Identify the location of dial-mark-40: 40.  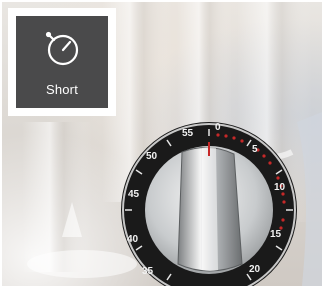
(133, 239).